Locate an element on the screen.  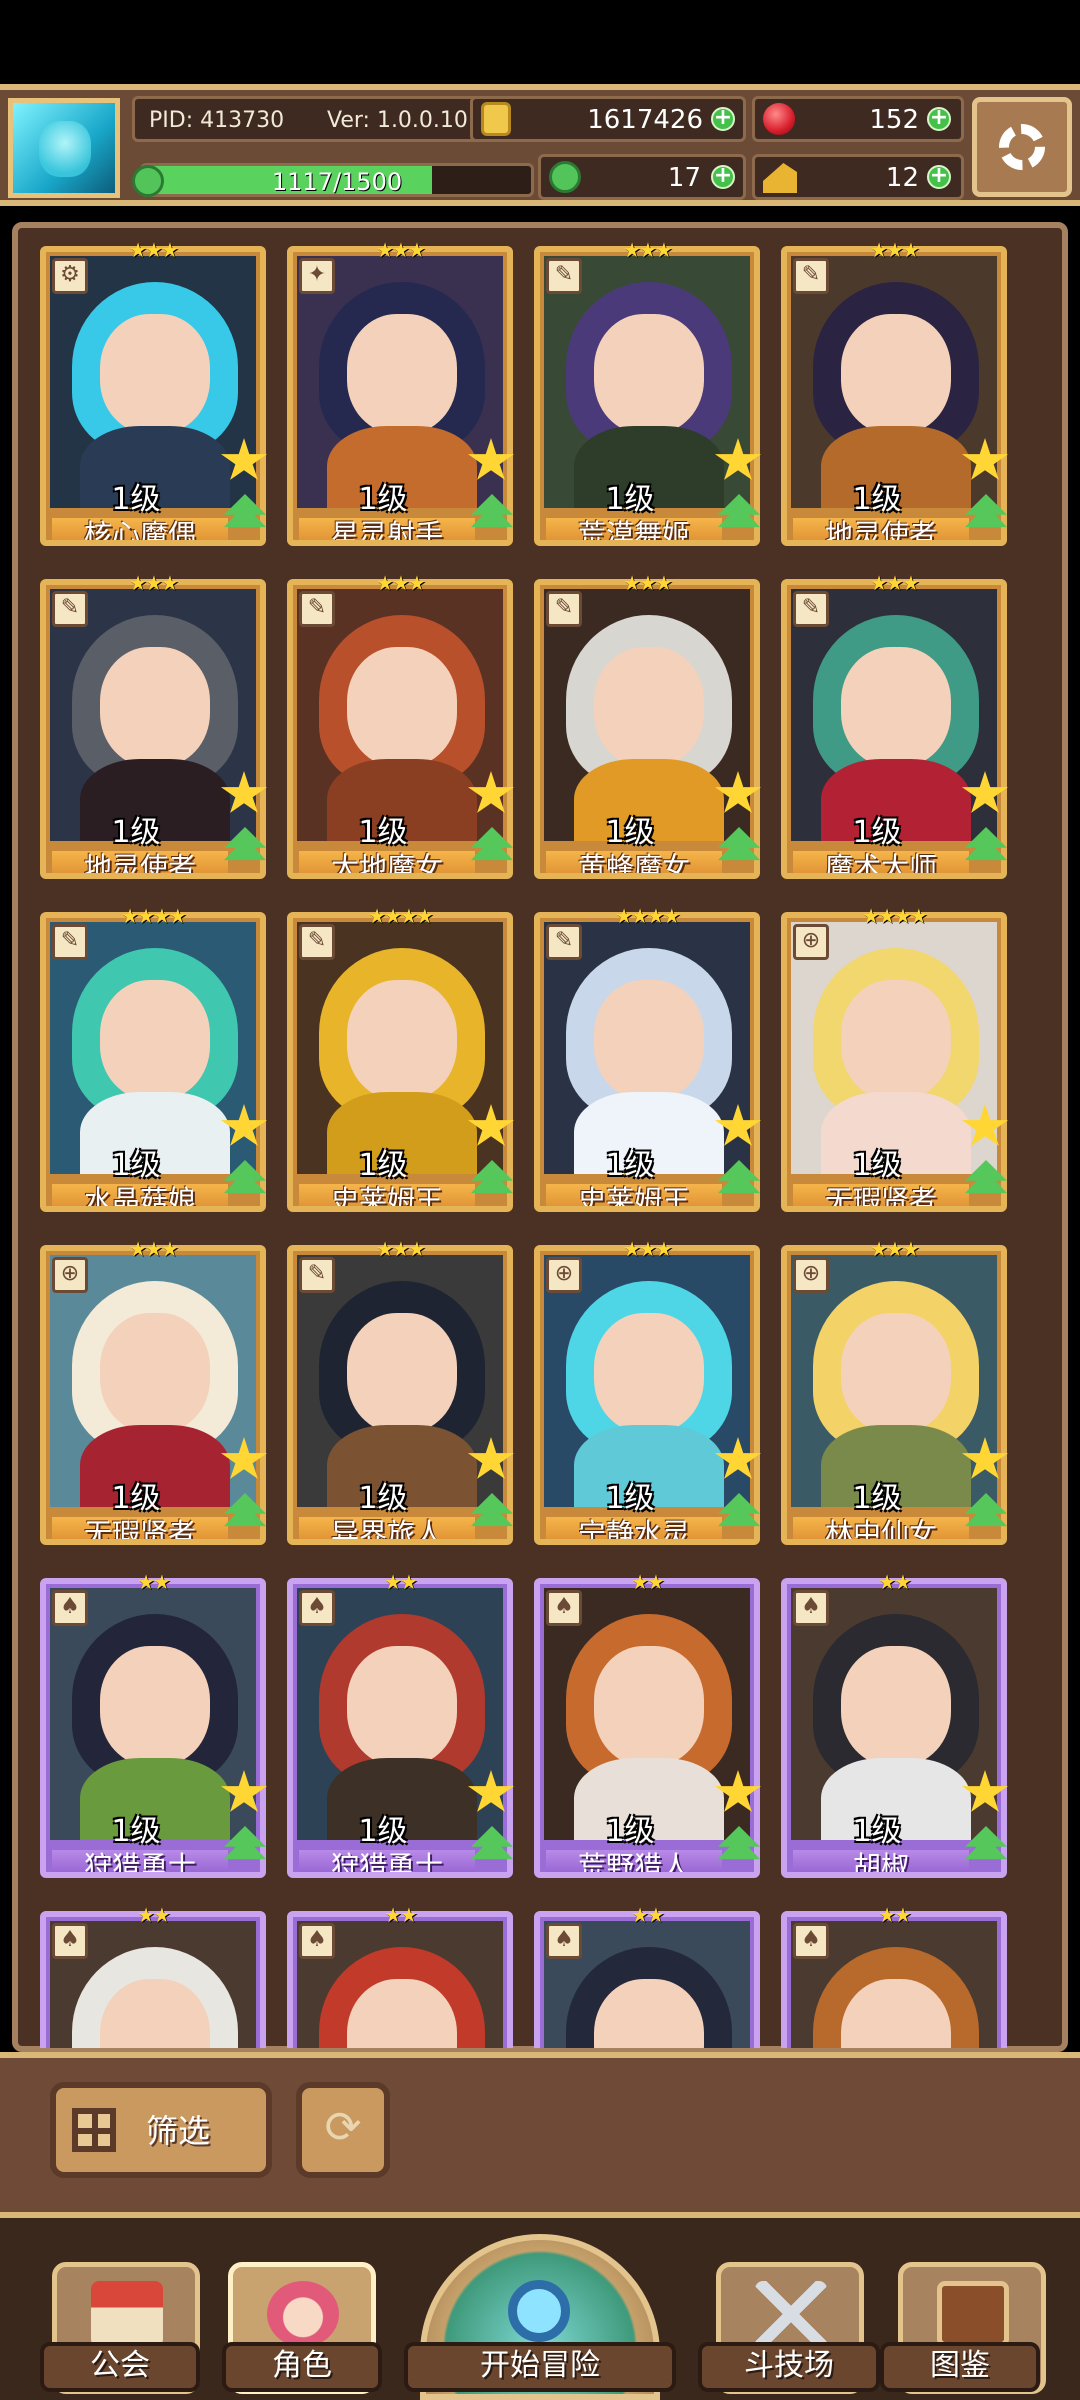
gems-box: 152 + is located at coordinates (858, 119).